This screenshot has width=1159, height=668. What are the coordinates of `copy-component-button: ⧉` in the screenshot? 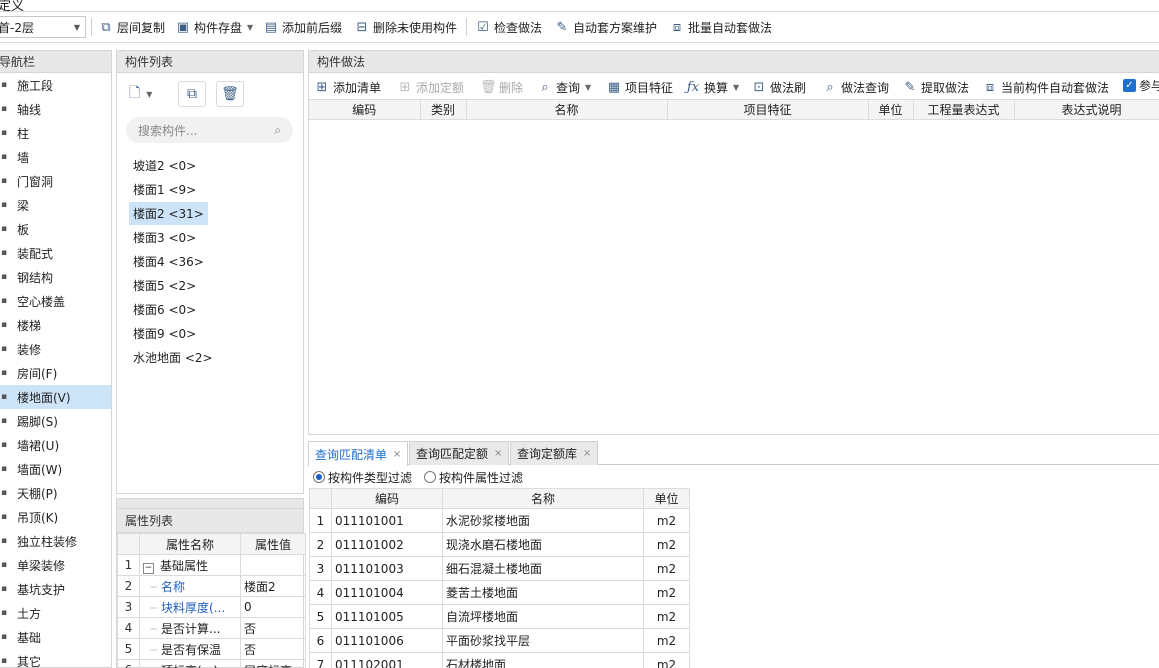 It's located at (192, 94).